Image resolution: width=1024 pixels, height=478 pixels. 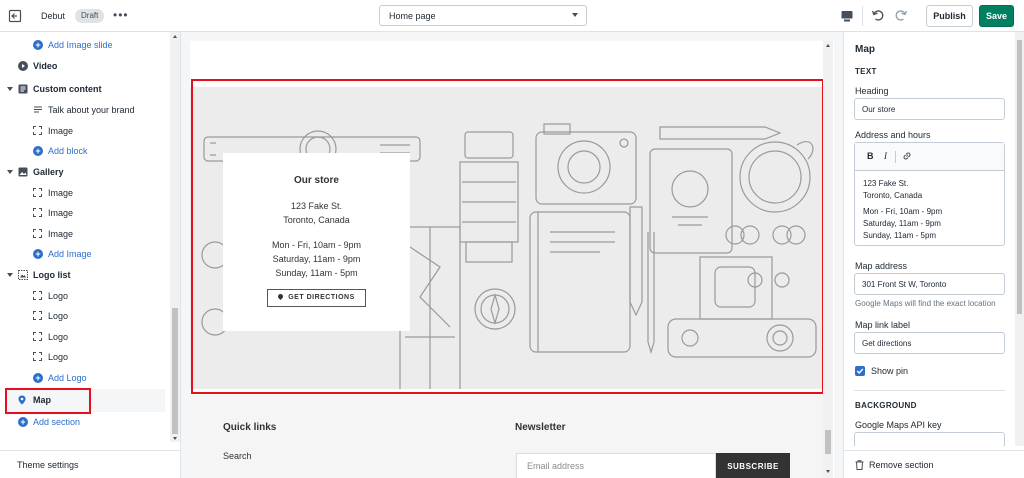 What do you see at coordinates (996, 16) in the screenshot?
I see `save-button: Save` at bounding box center [996, 16].